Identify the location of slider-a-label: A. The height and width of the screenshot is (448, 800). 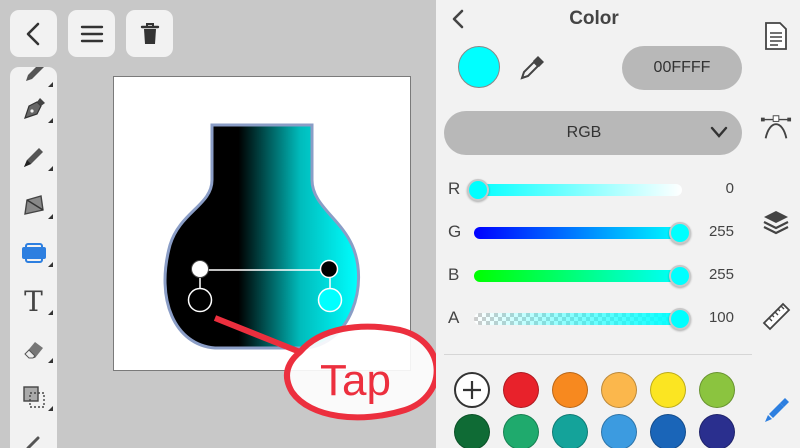
(454, 317).